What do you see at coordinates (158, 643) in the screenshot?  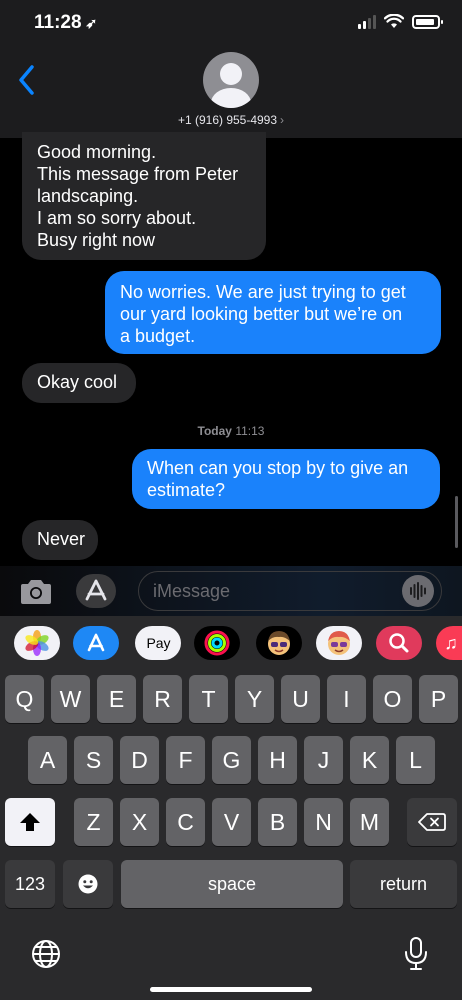 I see `apple-pay-icon: Pay` at bounding box center [158, 643].